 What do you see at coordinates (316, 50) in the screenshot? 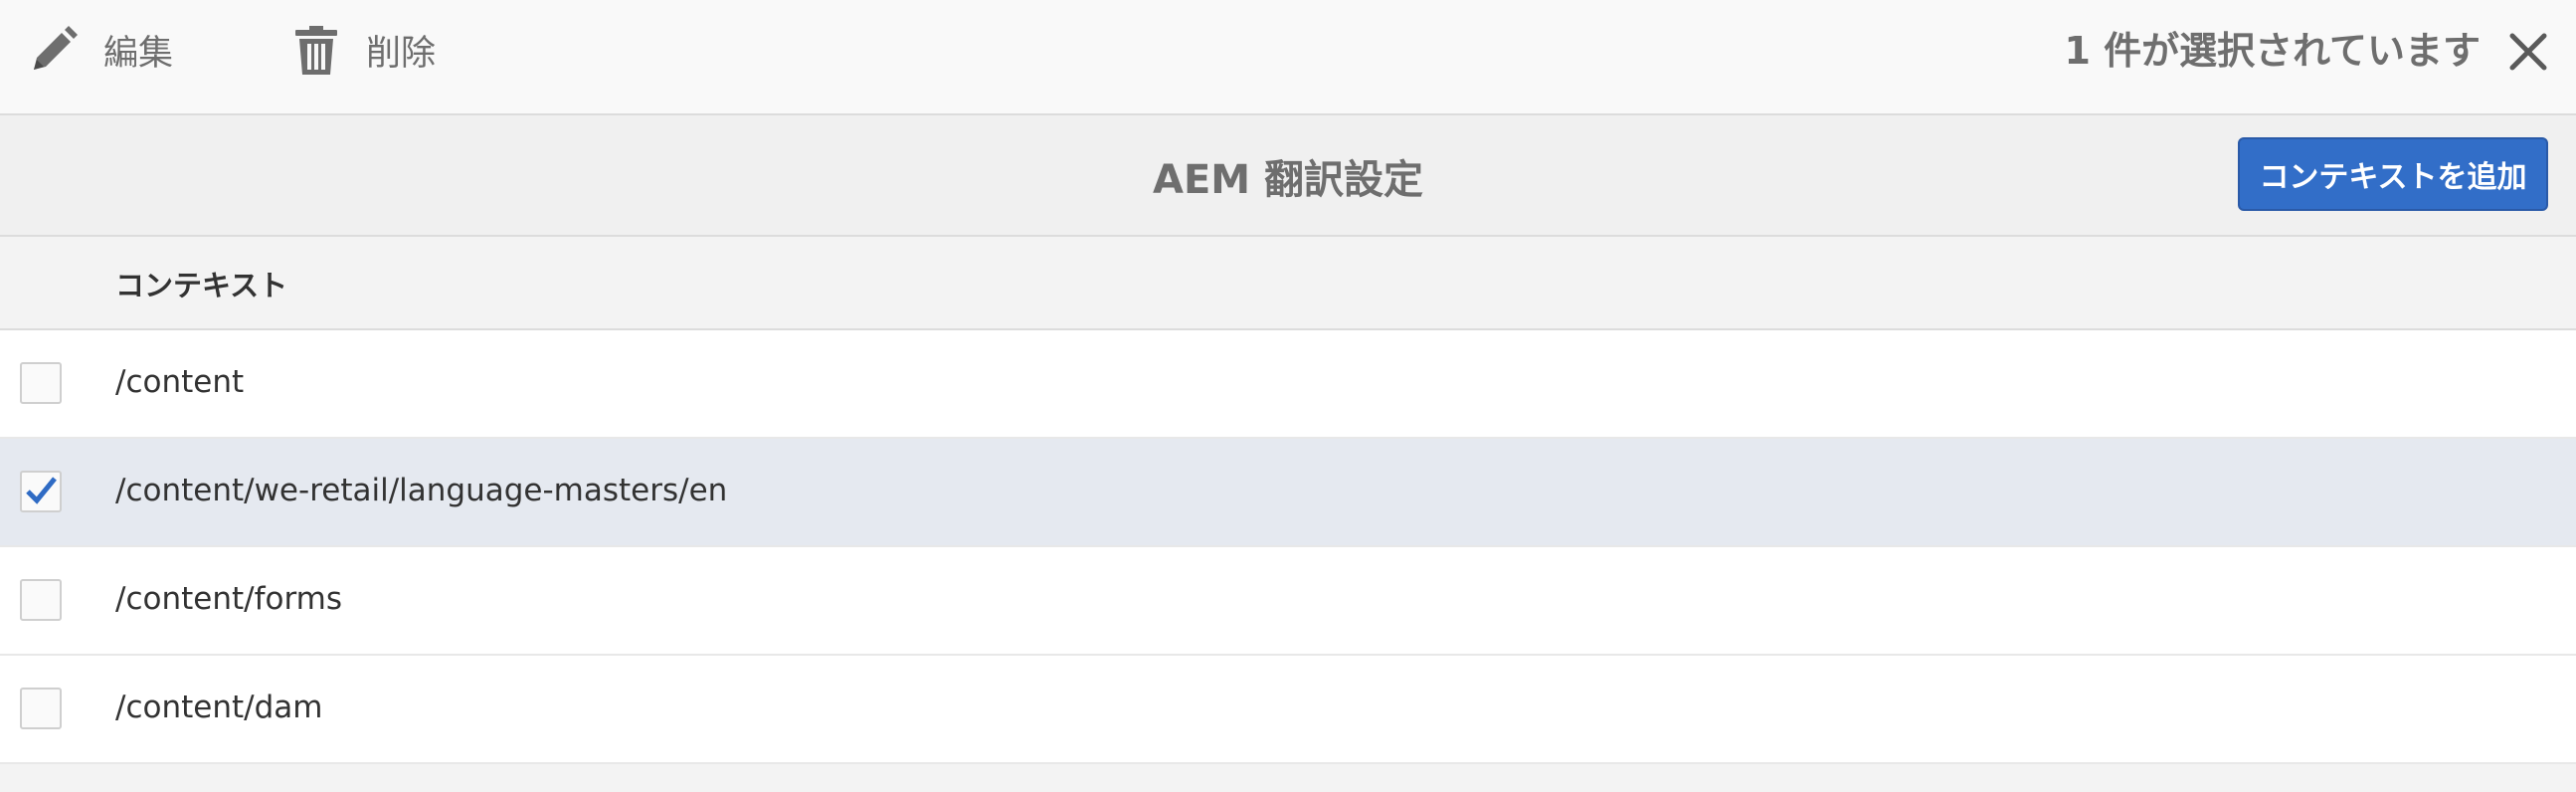
I see `trash-icon` at bounding box center [316, 50].